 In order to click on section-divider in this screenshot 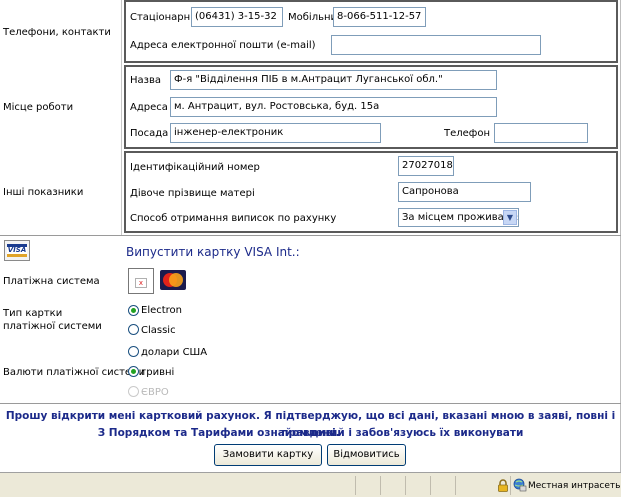, I will do `click(310, 235)`.